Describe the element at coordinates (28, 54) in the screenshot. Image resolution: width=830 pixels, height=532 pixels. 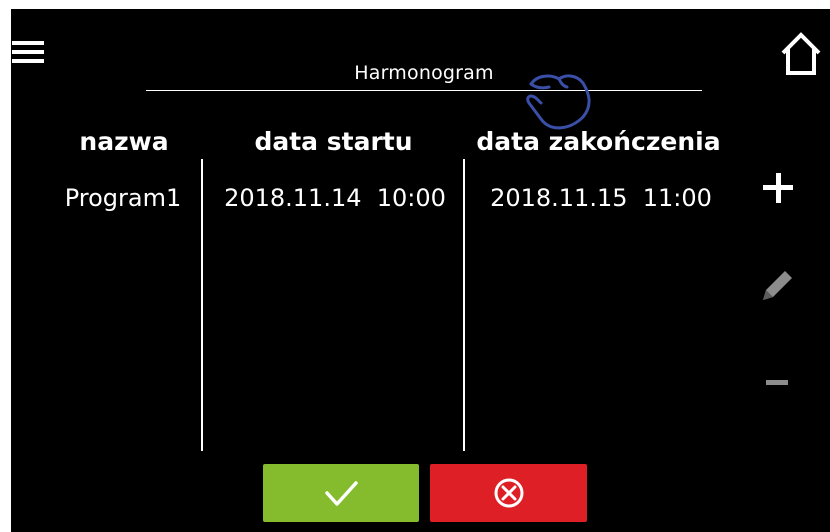
I see `hamburger-menu-icon` at that location.